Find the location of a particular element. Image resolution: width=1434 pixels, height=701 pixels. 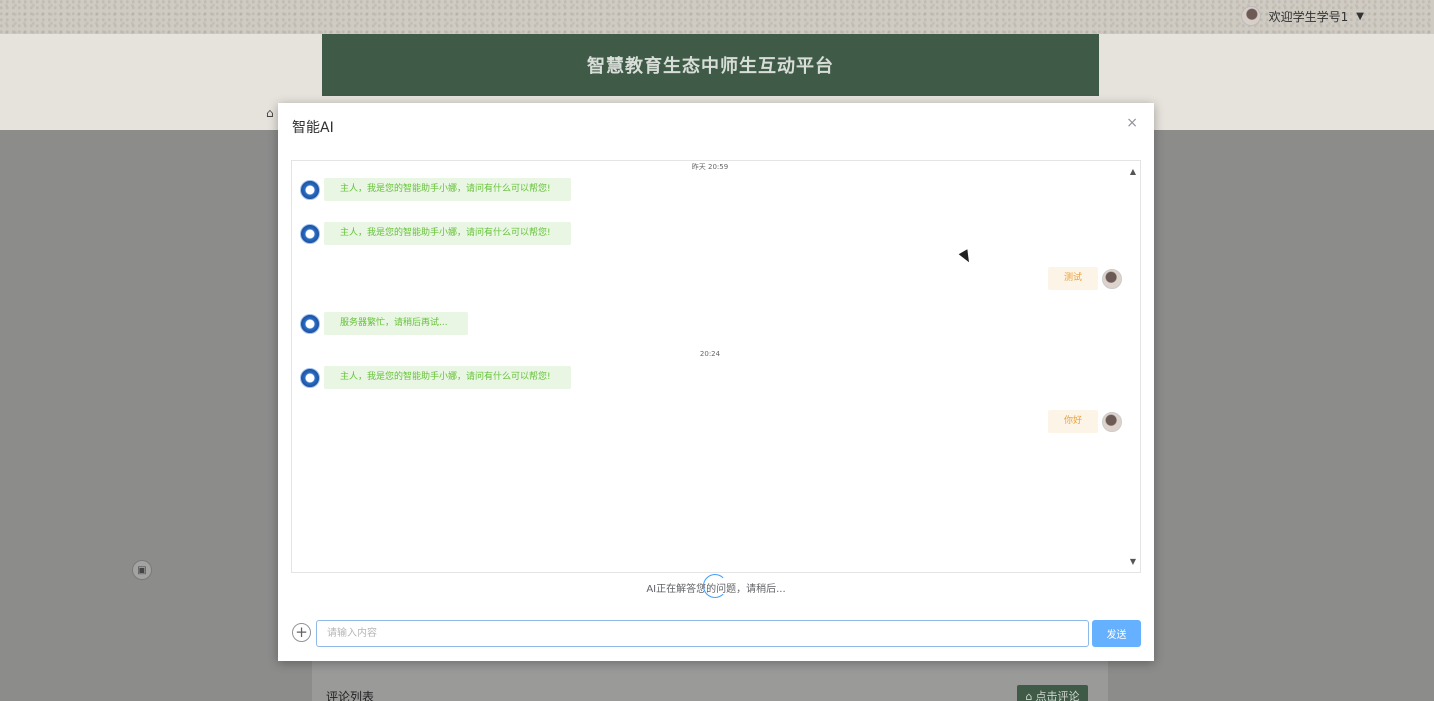

add-comment-label: 点击评论 is located at coordinates (1057, 695).